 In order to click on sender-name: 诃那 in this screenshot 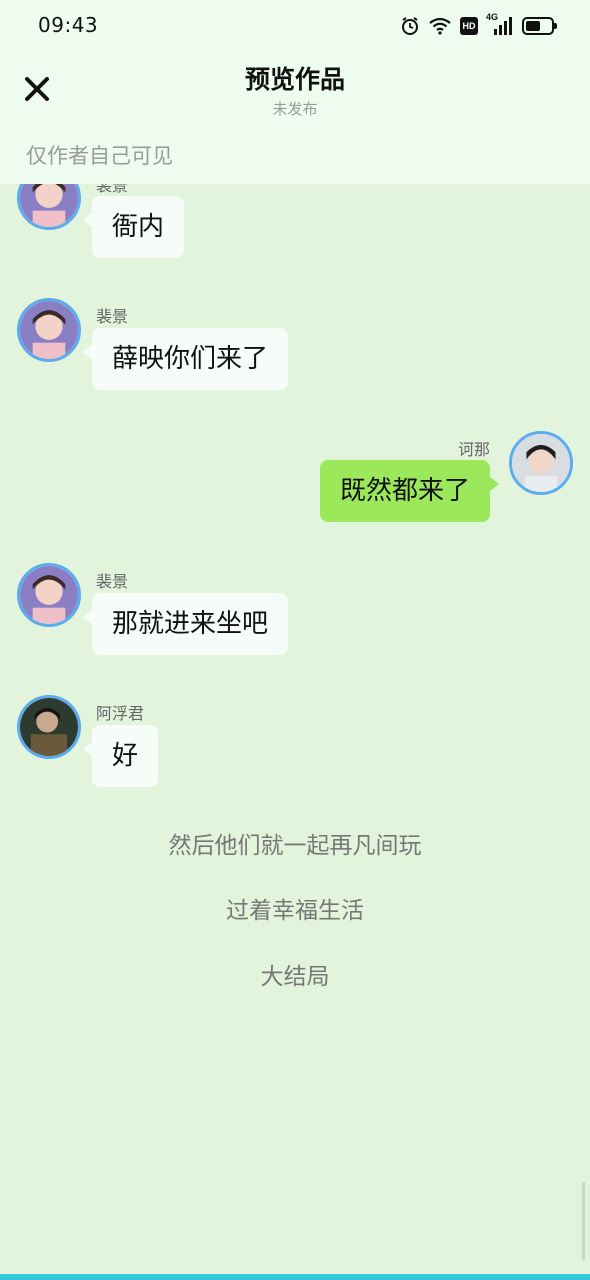, I will do `click(474, 449)`.